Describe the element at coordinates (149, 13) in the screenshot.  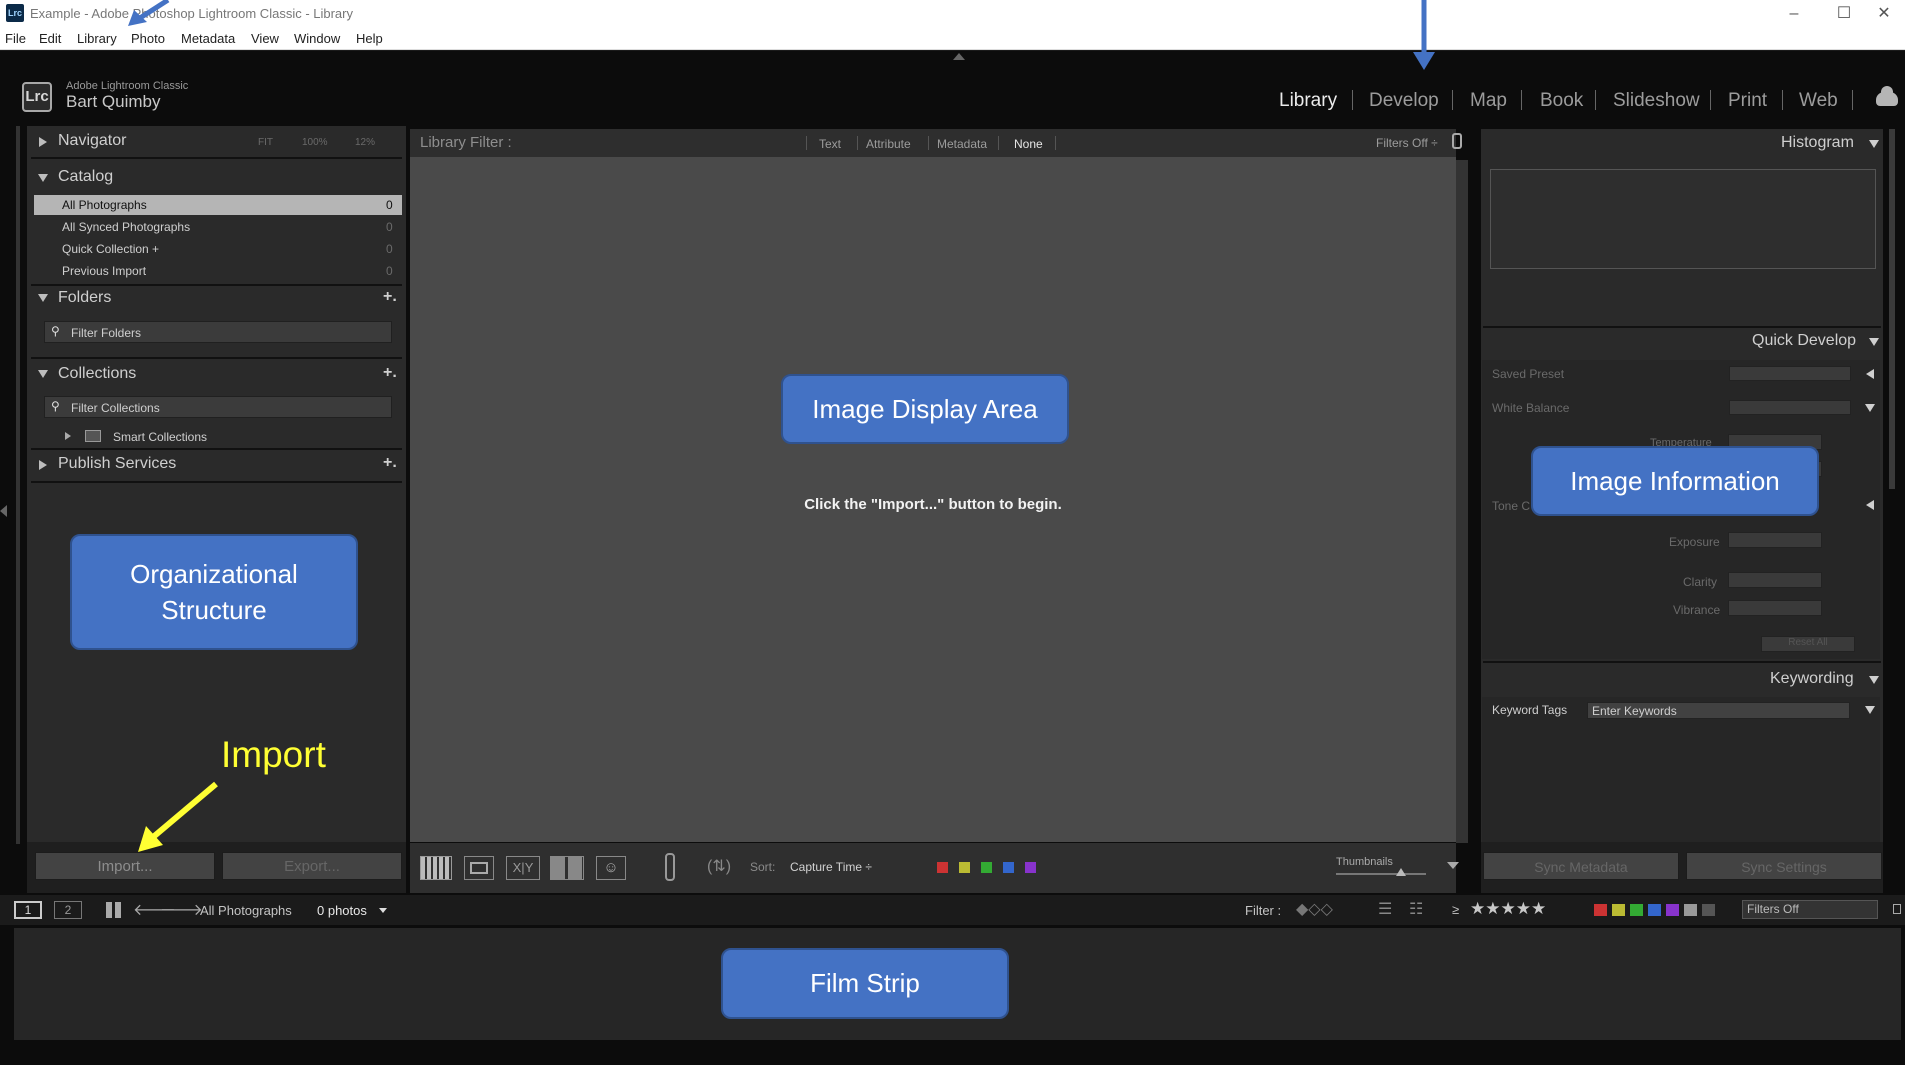
I see `menu-pointer-arrow-icon` at that location.